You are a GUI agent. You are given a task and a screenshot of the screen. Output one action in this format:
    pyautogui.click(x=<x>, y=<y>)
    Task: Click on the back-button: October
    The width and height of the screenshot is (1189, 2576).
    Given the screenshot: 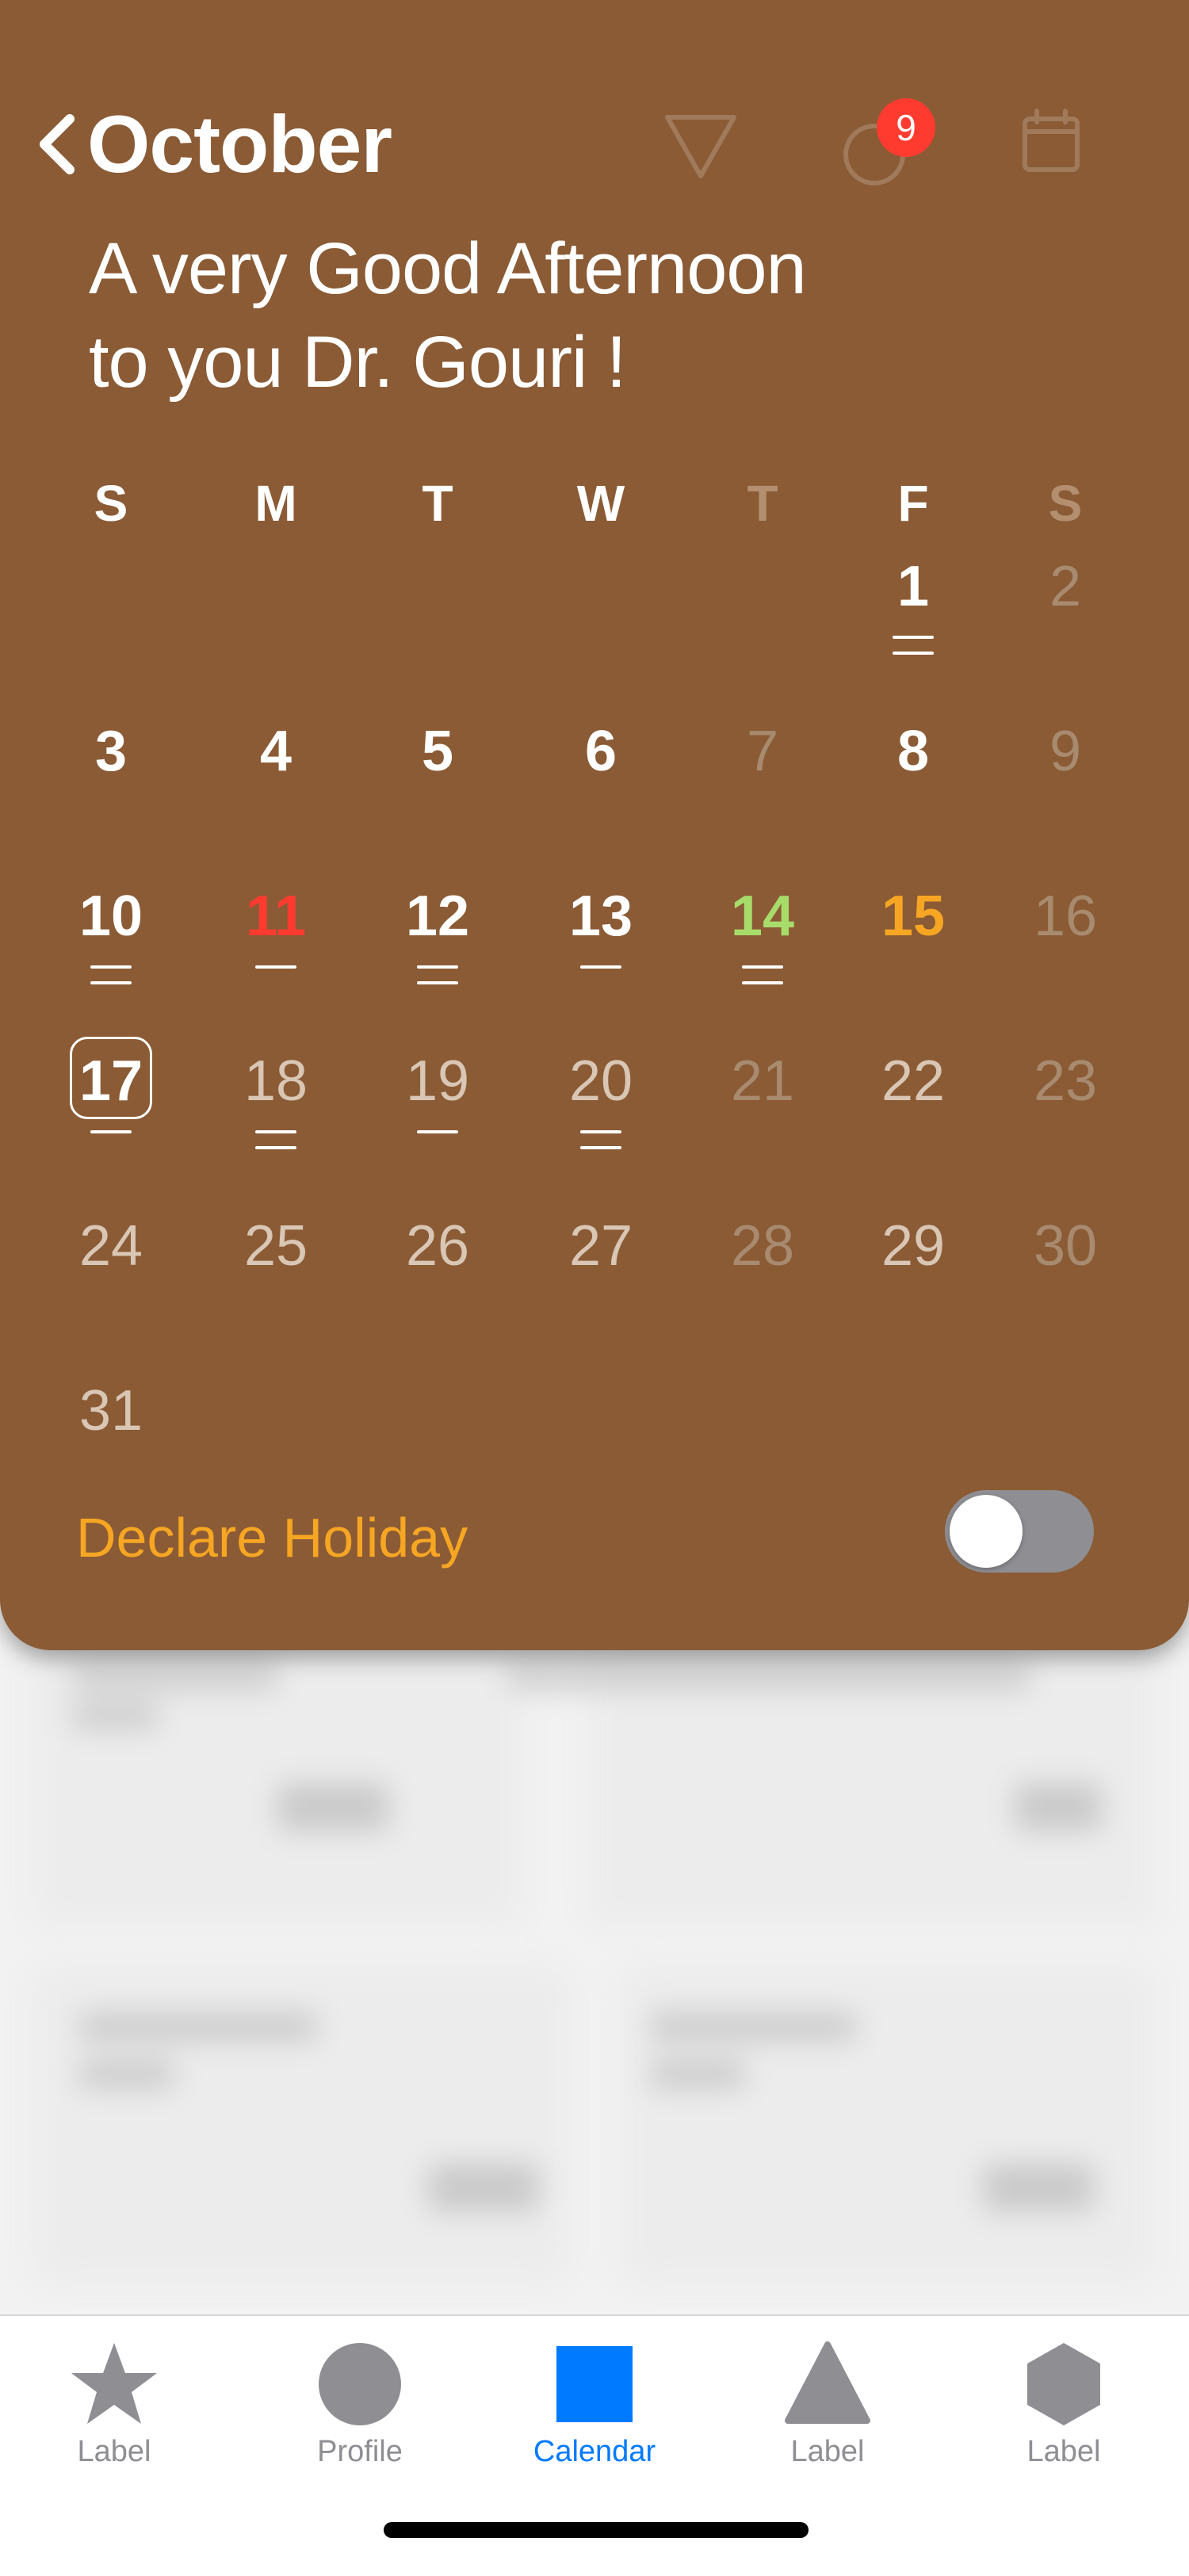 What is the action you would take?
    pyautogui.click(x=213, y=144)
    